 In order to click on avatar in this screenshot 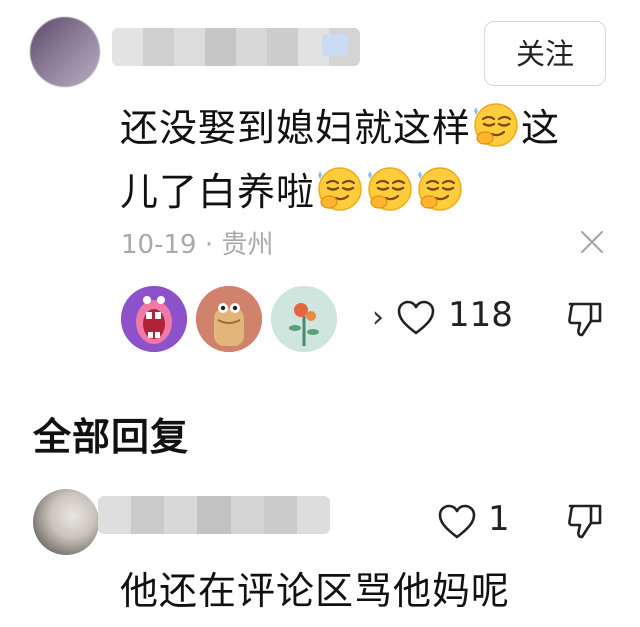, I will do `click(65, 52)`.